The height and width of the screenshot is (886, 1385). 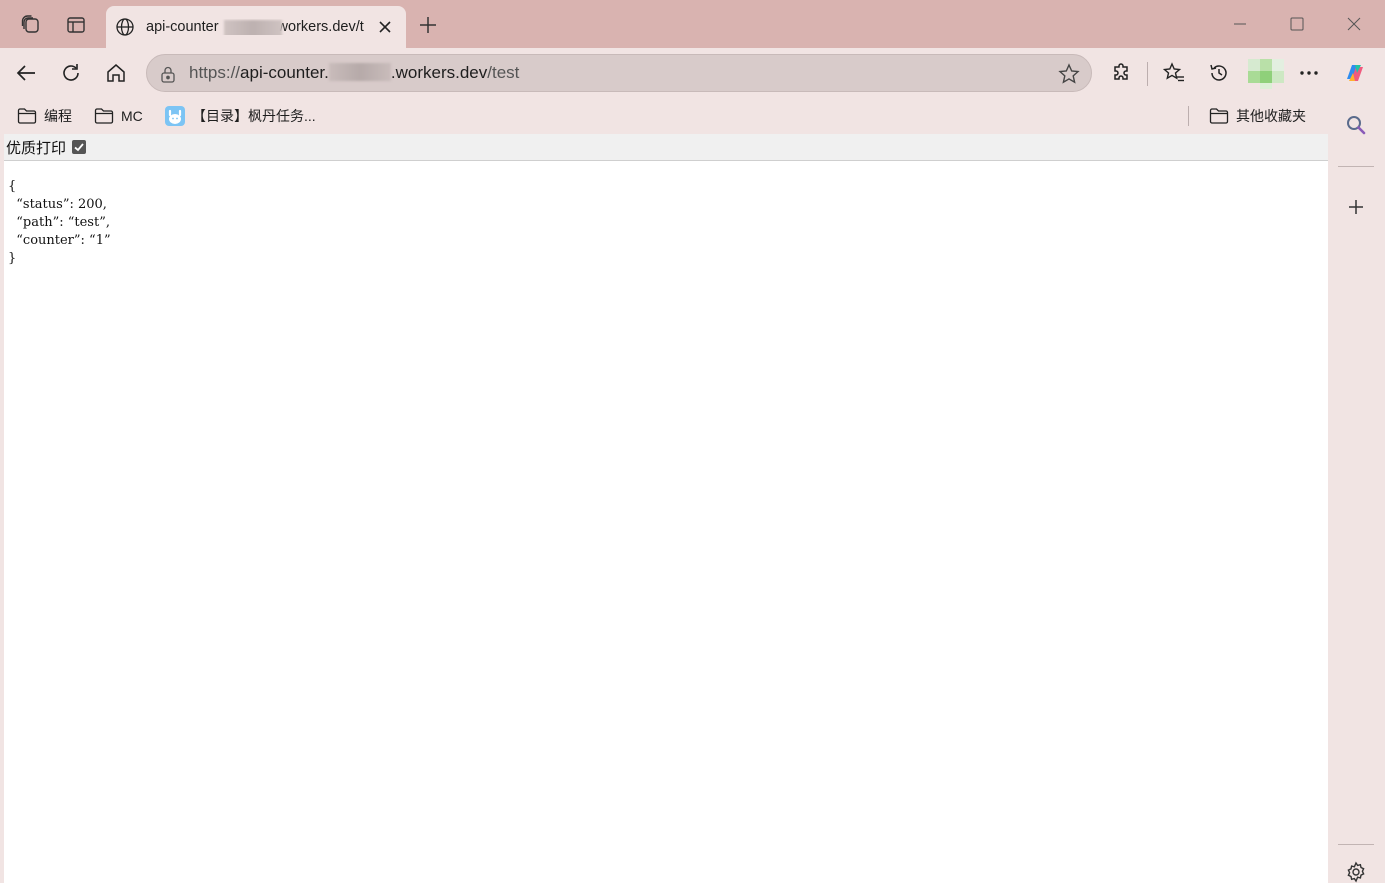 I want to click on extensions-icon, so click(x=1122, y=73).